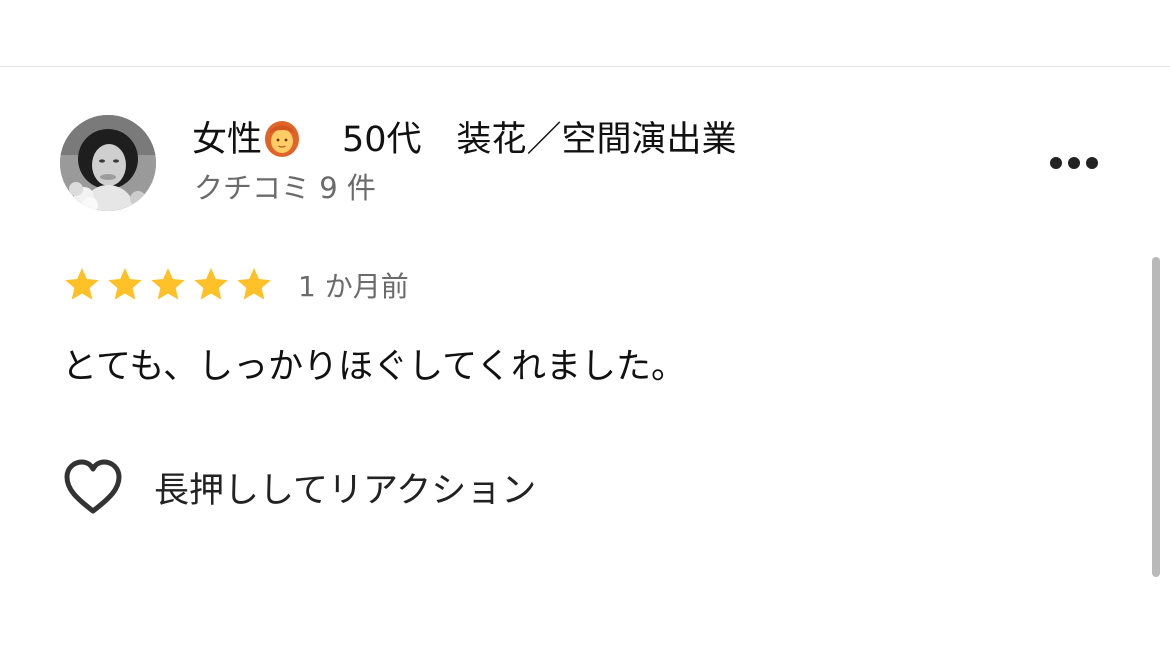 This screenshot has width=1170, height=650. Describe the element at coordinates (353, 286) in the screenshot. I see `review-timestamp: 1 か月前` at that location.